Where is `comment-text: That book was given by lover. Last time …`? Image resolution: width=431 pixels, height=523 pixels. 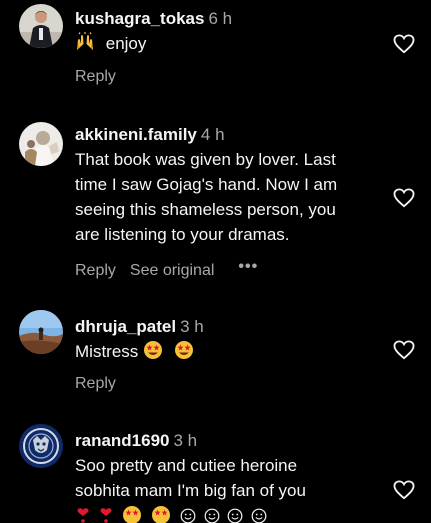 comment-text: That book was given by lover. Last time … is located at coordinates (227, 197).